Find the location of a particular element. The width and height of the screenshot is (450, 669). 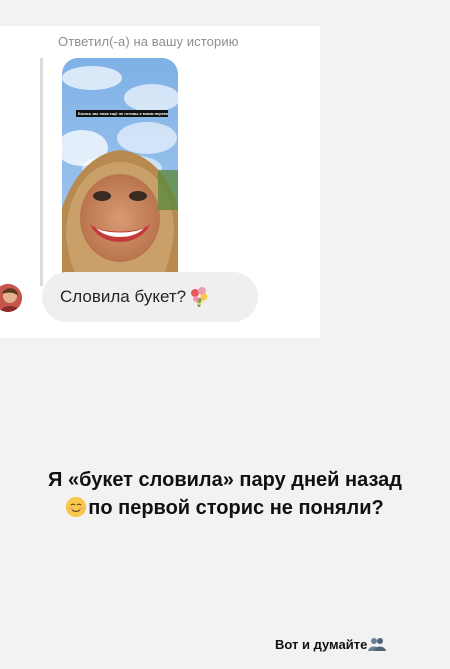

avatar-image is located at coordinates (11, 298).